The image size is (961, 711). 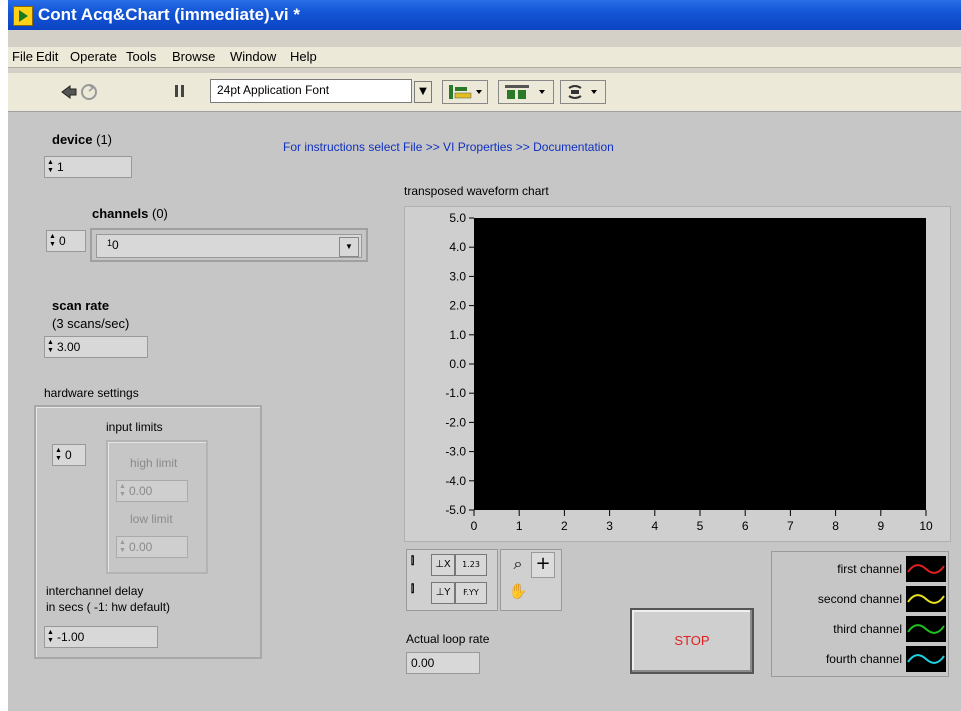 I want to click on legend-label: third channel, so click(x=867, y=629).